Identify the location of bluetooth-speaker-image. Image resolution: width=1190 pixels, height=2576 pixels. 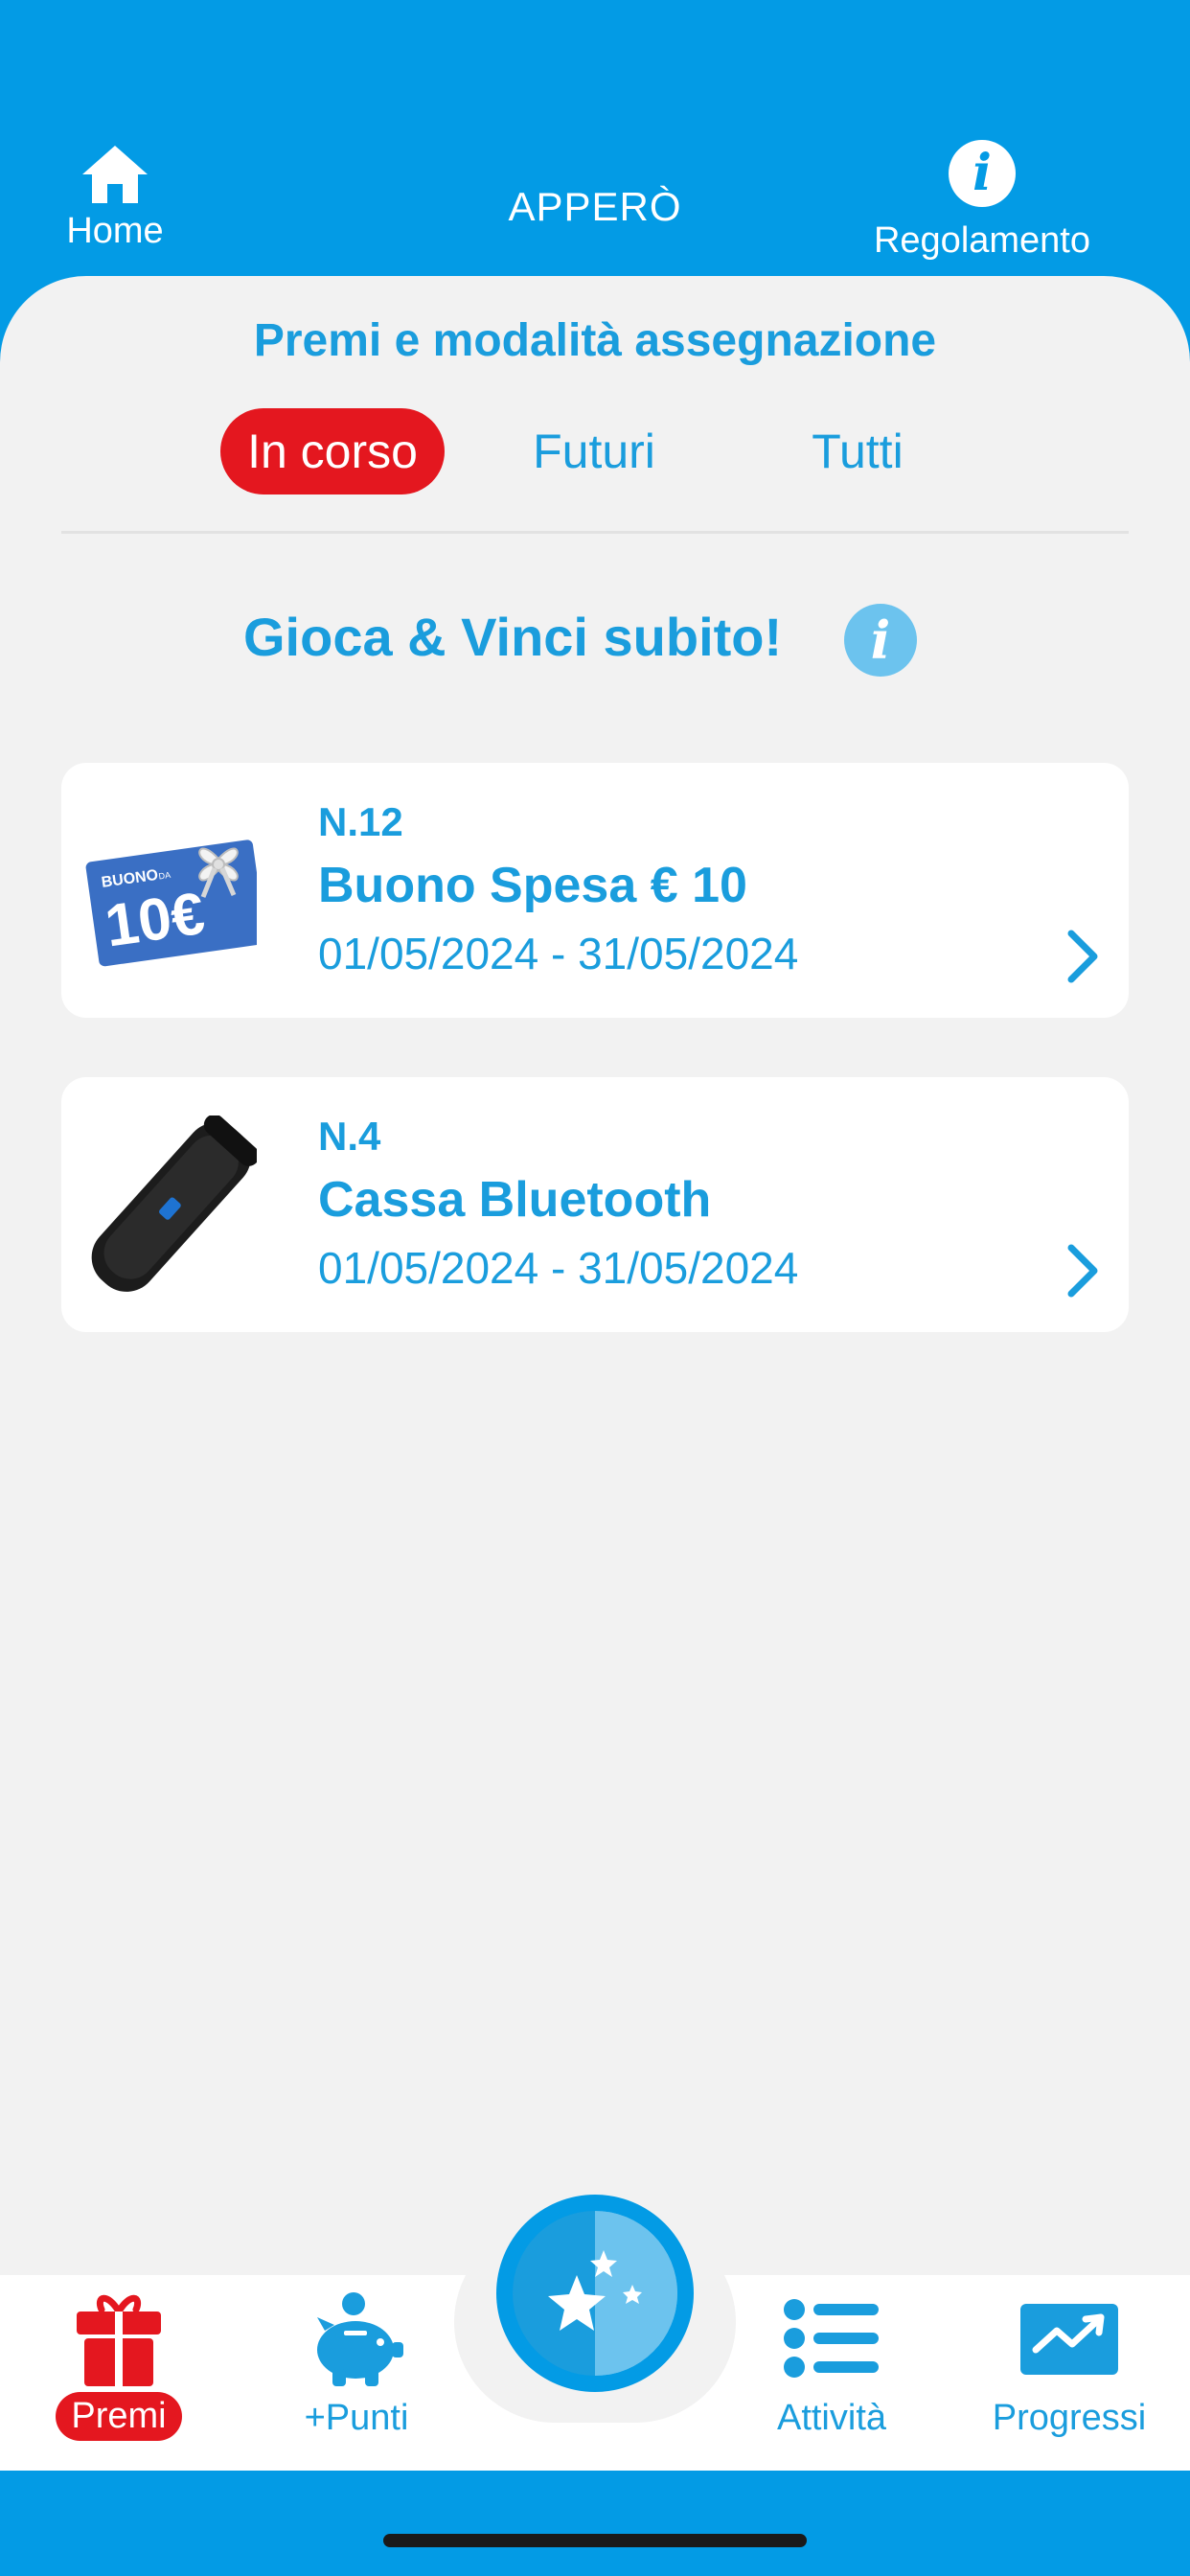
(174, 1204).